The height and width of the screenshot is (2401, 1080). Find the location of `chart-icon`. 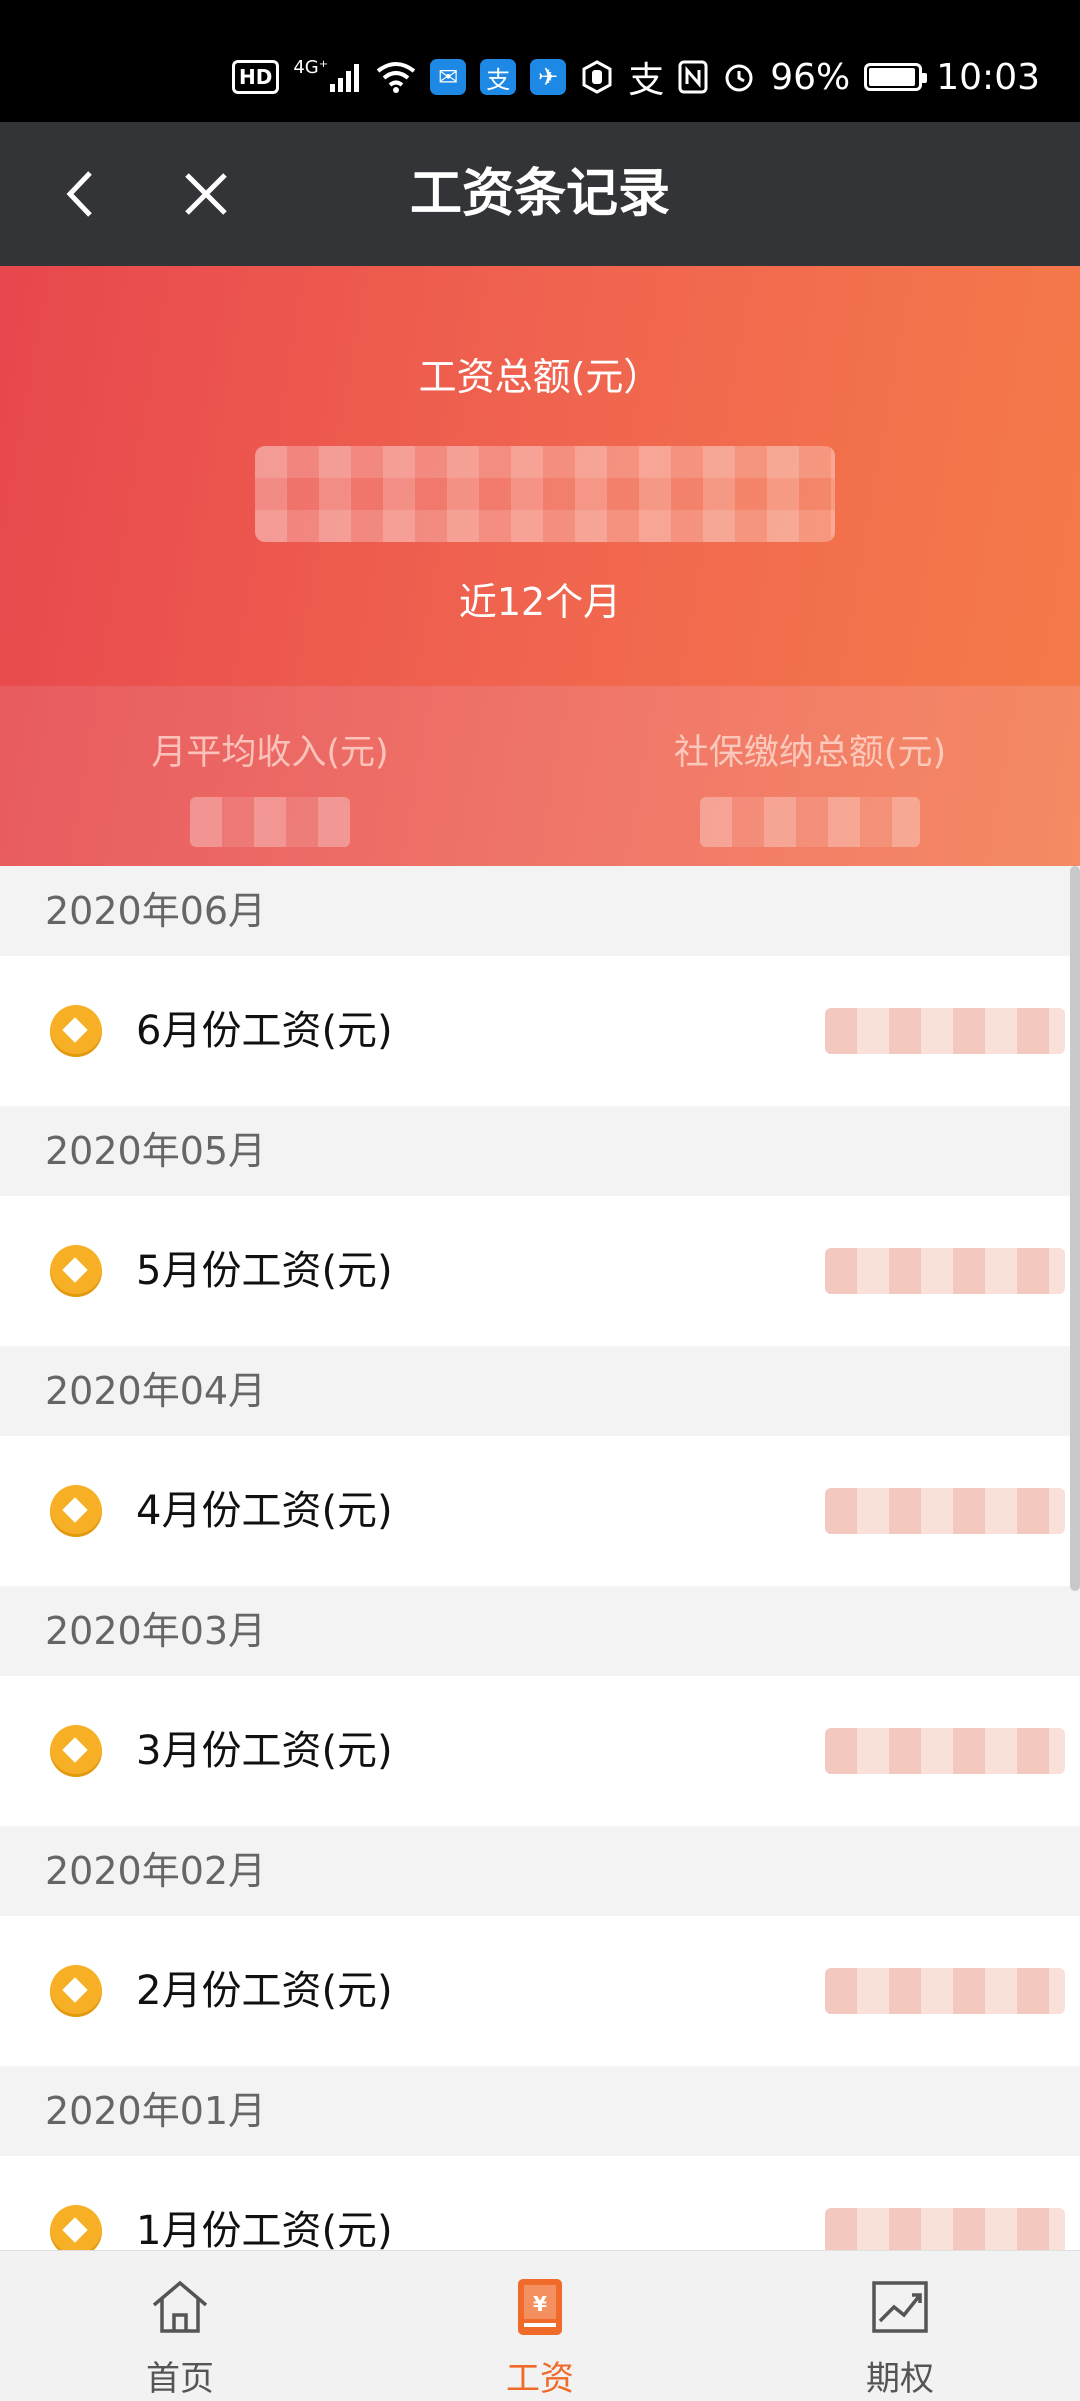

chart-icon is located at coordinates (900, 2307).